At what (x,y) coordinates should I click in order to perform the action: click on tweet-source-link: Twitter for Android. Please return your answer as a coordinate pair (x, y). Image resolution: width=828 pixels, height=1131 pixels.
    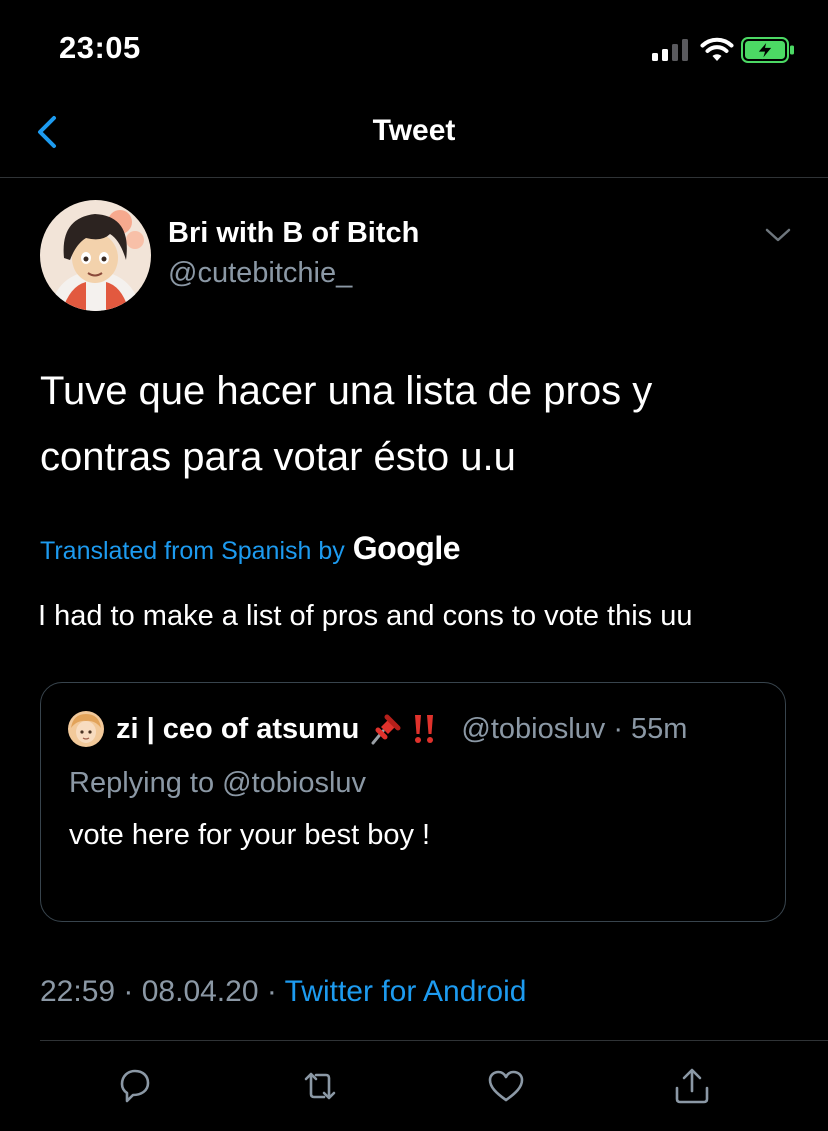
    Looking at the image, I should click on (406, 991).